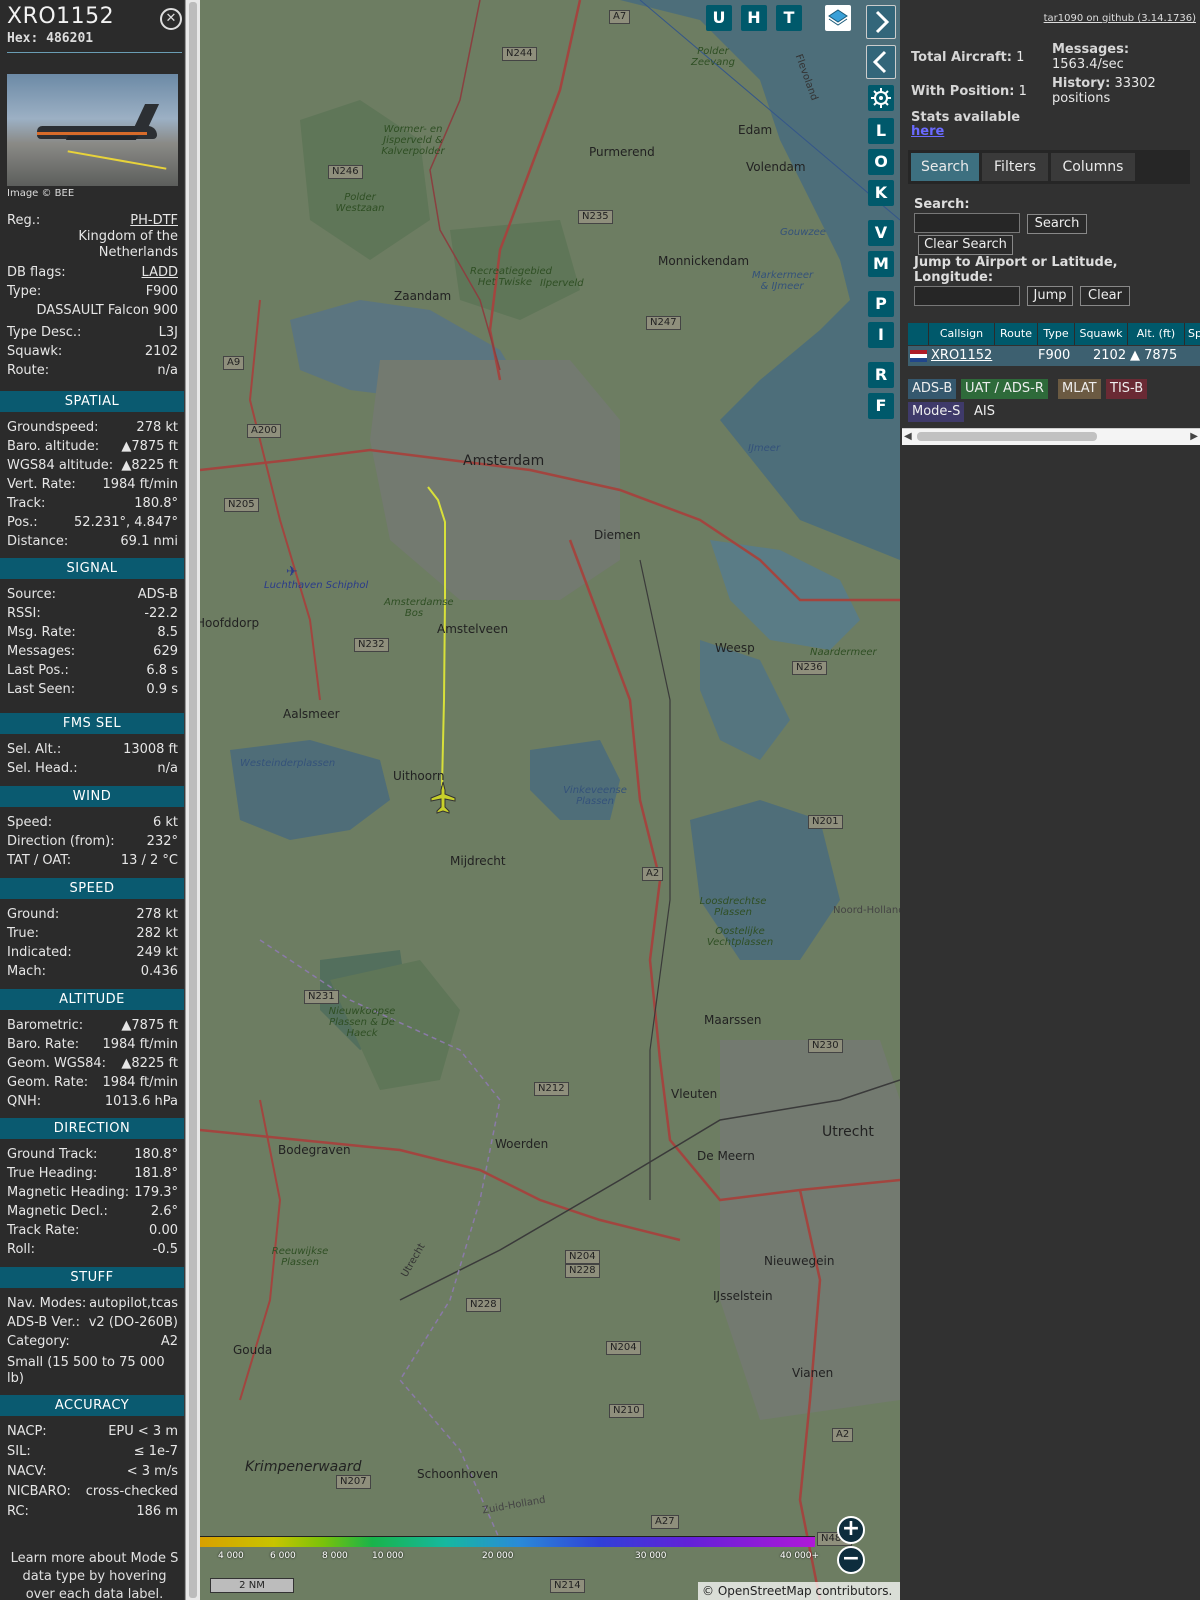 The image size is (1200, 1600). What do you see at coordinates (171, 19) in the screenshot?
I see `close-icon: ✕` at bounding box center [171, 19].